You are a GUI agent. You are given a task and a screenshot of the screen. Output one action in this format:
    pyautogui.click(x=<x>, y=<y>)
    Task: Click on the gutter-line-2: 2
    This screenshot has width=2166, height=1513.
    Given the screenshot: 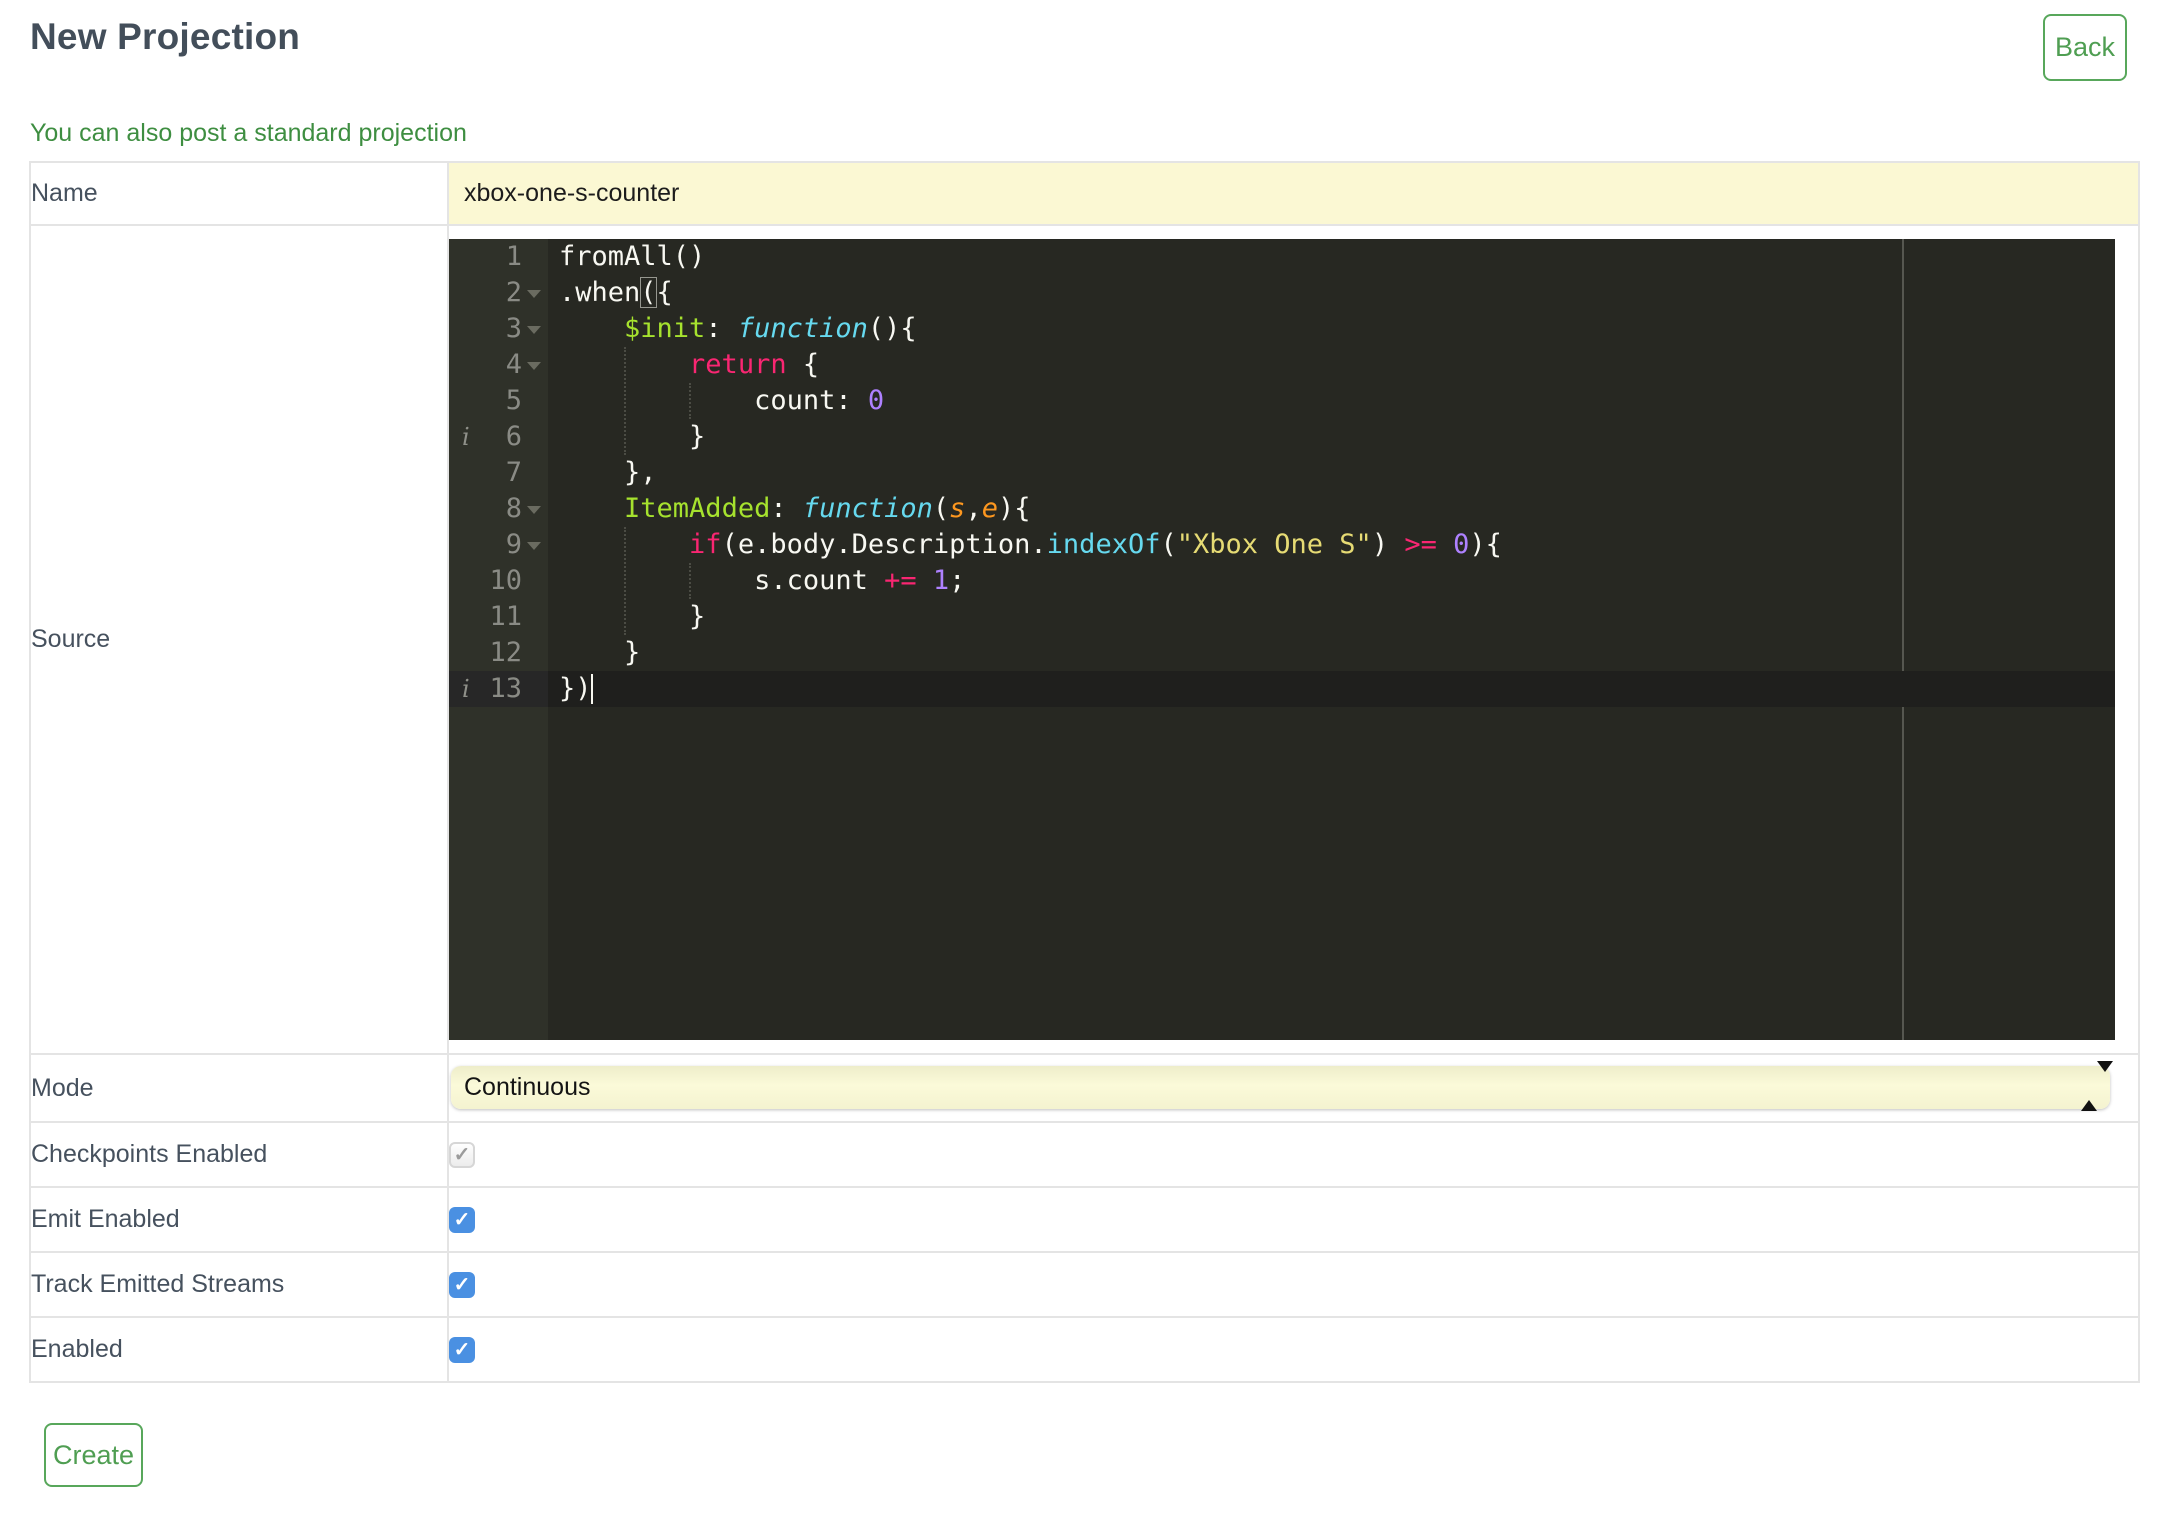 What is the action you would take?
    pyautogui.click(x=498, y=293)
    